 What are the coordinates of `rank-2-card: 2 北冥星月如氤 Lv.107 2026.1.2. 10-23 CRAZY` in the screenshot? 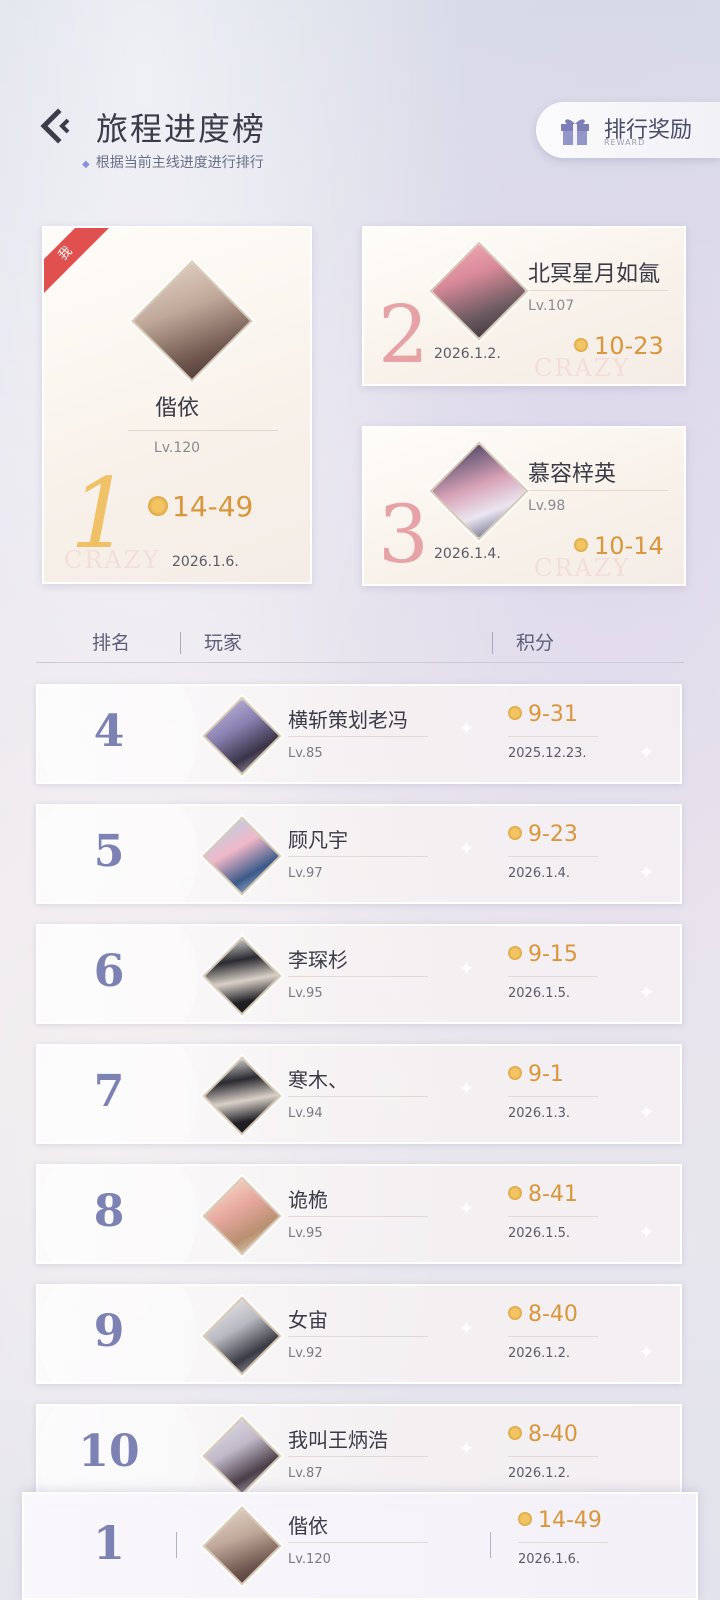 It's located at (524, 306).